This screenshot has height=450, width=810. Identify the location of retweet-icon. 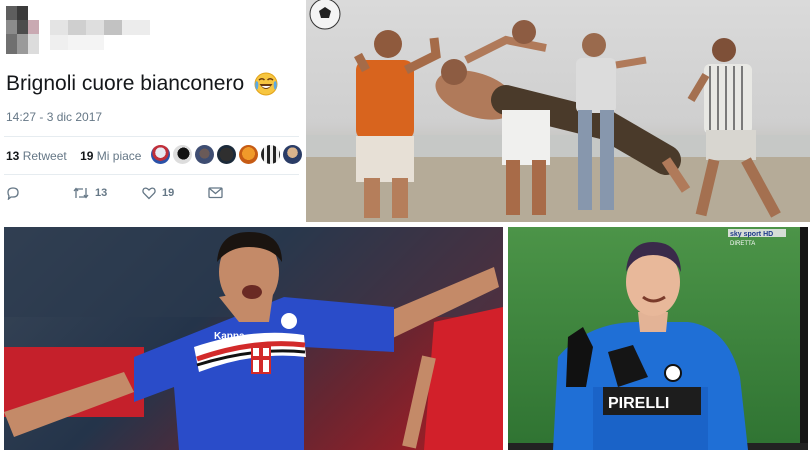
(81, 193).